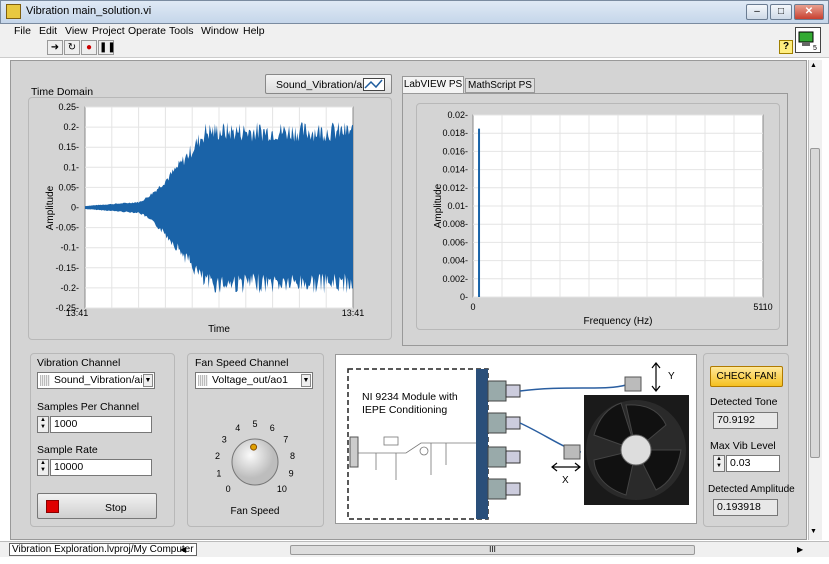 Image resolution: width=829 pixels, height=564 pixels. Describe the element at coordinates (55, 47) in the screenshot. I see `run-arrow-icon: ➜` at that location.